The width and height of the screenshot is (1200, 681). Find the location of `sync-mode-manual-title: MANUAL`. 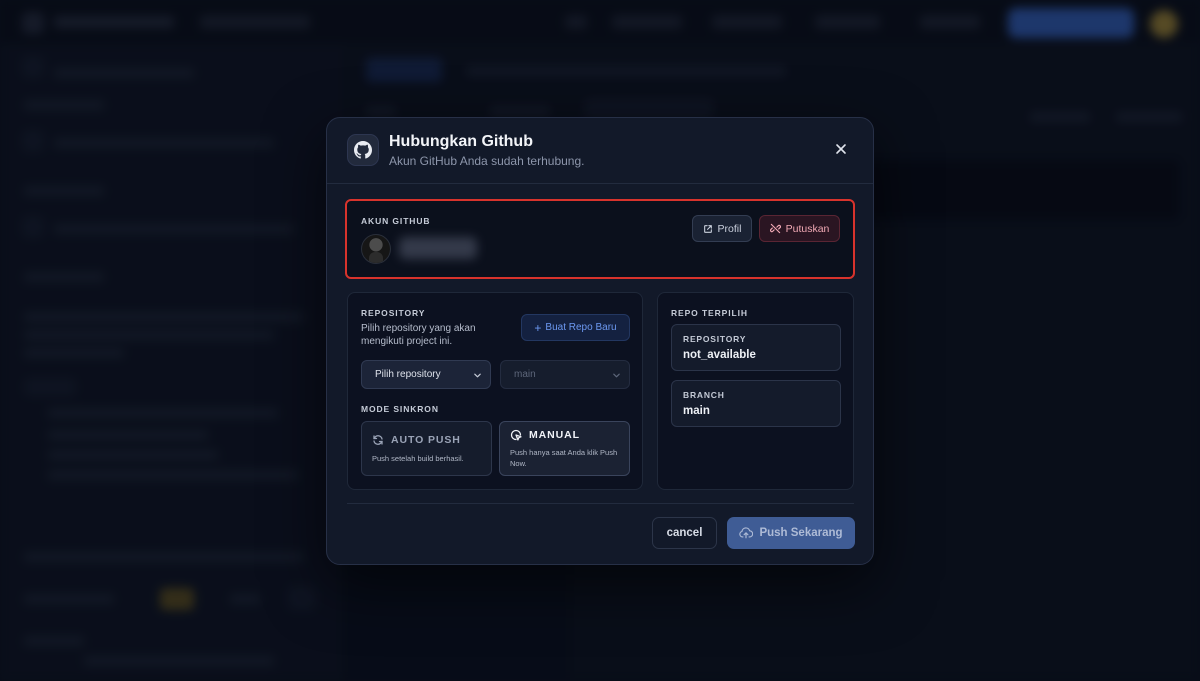

sync-mode-manual-title: MANUAL is located at coordinates (554, 435).